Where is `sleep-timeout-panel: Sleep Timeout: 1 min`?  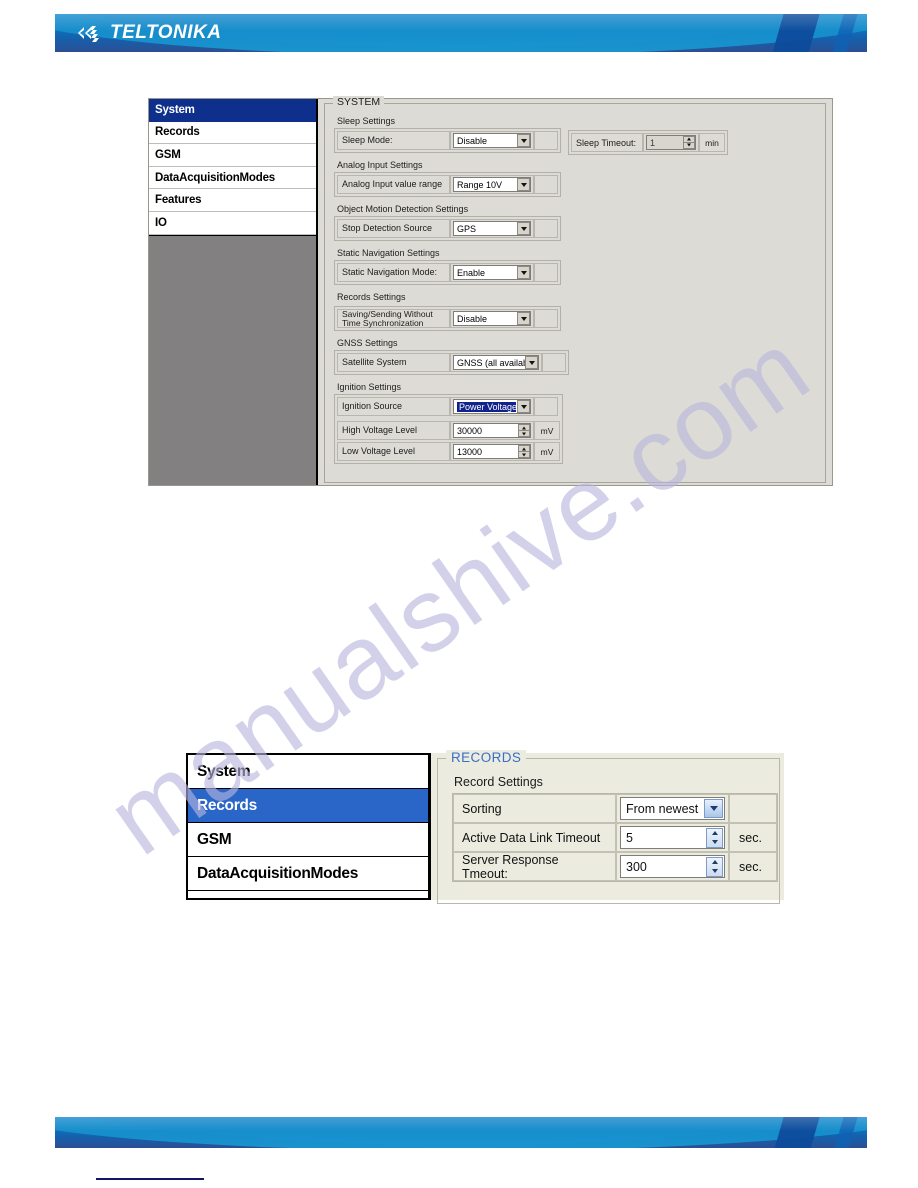 sleep-timeout-panel: Sleep Timeout: 1 min is located at coordinates (648, 142).